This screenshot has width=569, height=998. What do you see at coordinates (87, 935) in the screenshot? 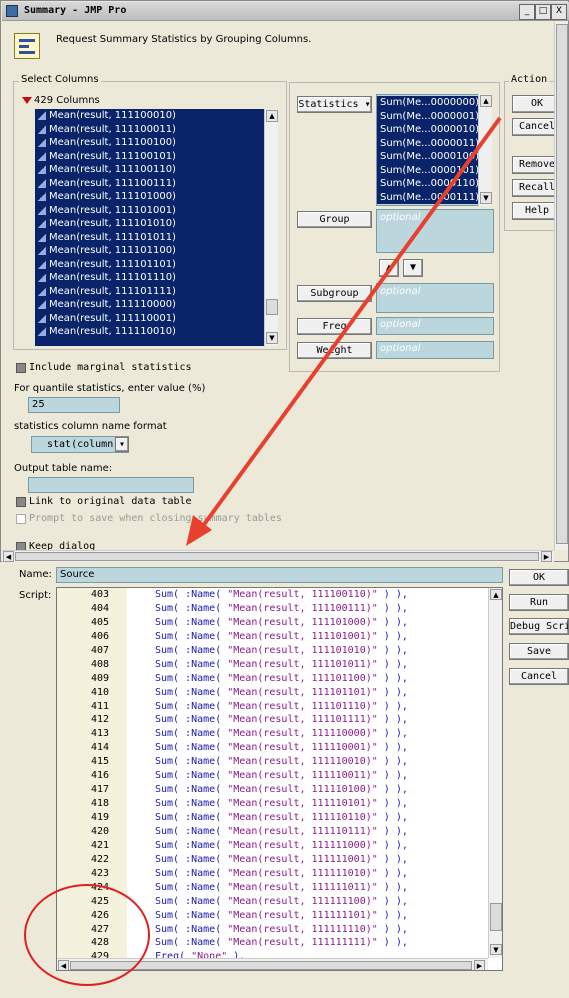
I see `annotation-circle` at bounding box center [87, 935].